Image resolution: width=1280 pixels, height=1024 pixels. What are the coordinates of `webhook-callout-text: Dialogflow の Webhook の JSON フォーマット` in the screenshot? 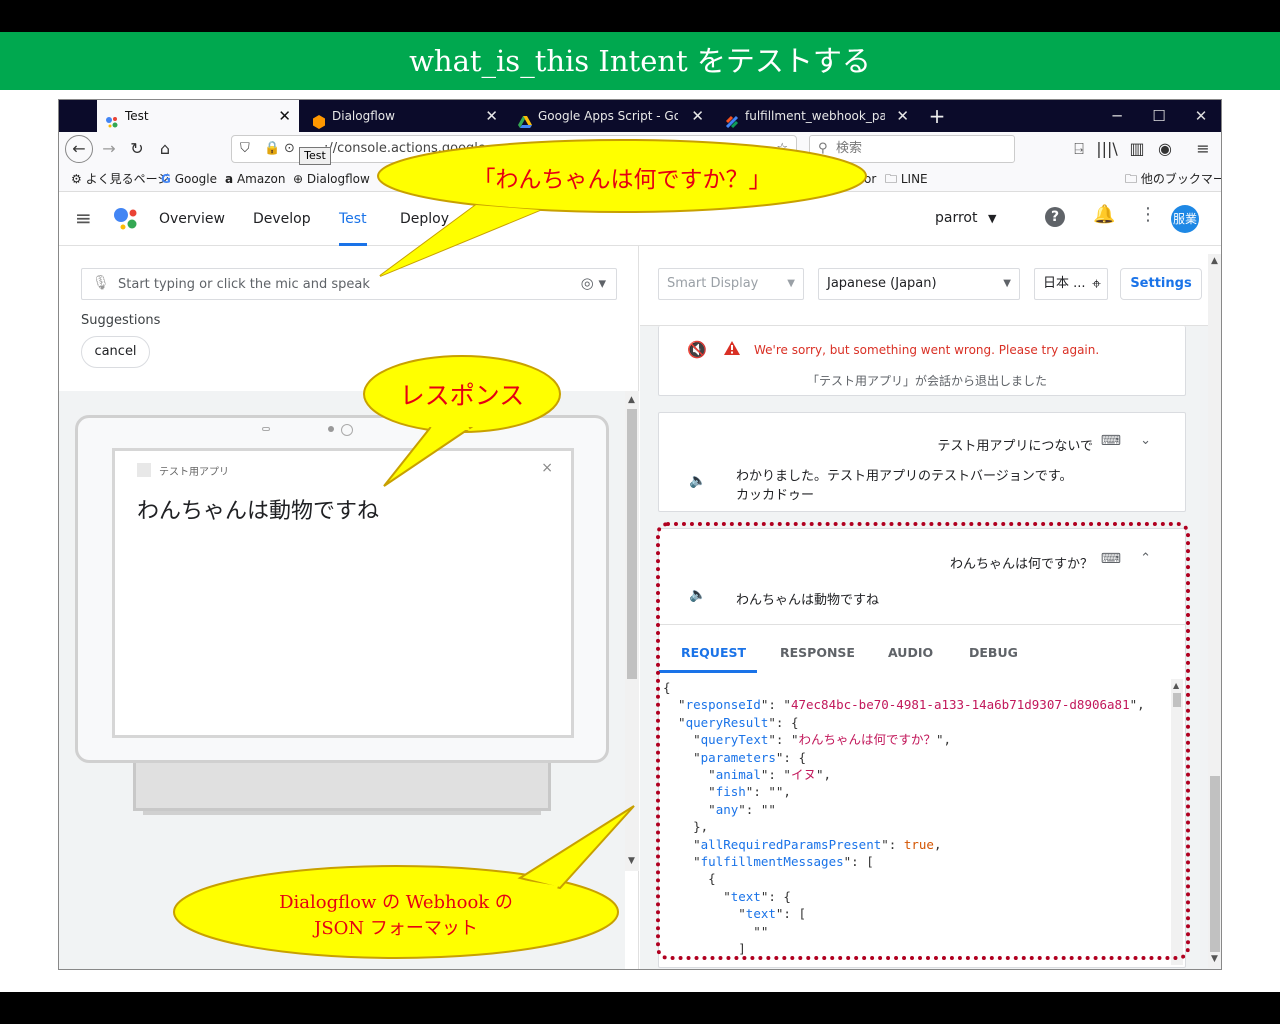 It's located at (396, 916).